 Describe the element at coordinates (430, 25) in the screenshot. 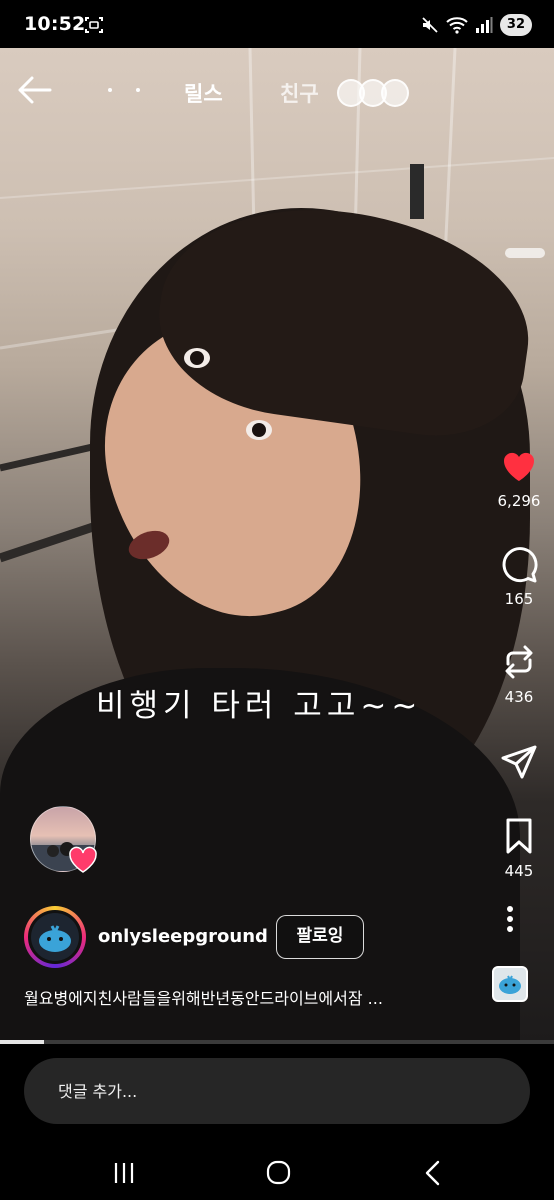

I see `mute-icon` at that location.